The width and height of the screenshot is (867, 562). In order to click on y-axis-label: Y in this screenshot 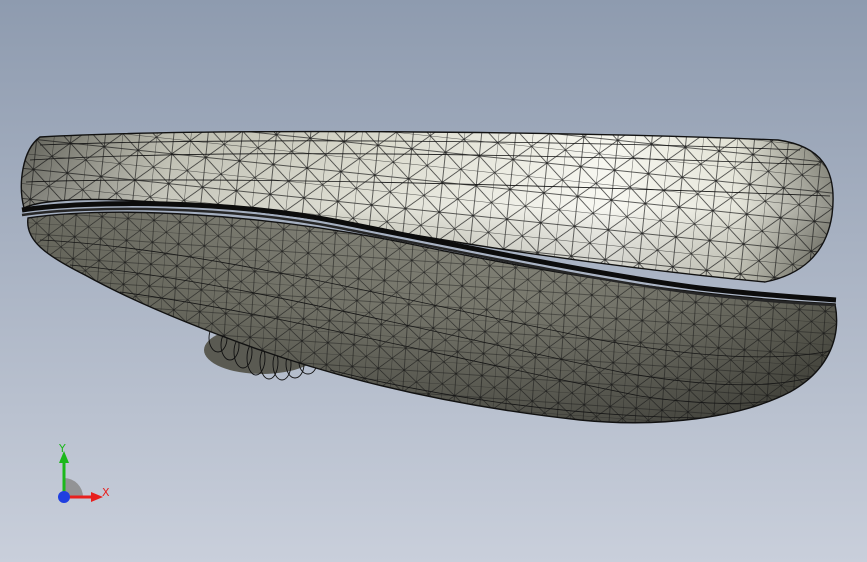, I will do `click(62, 448)`.